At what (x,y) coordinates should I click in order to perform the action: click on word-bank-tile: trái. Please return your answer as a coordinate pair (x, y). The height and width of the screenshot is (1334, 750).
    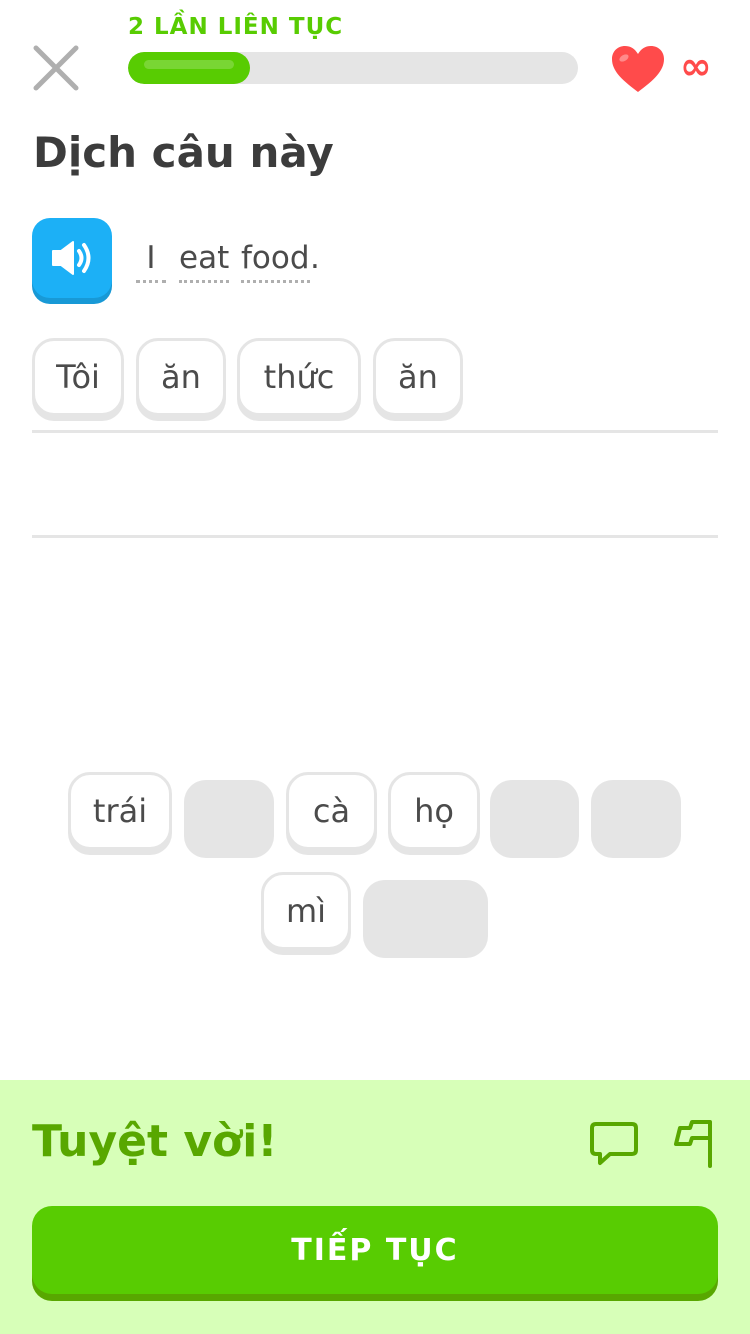
    Looking at the image, I should click on (120, 811).